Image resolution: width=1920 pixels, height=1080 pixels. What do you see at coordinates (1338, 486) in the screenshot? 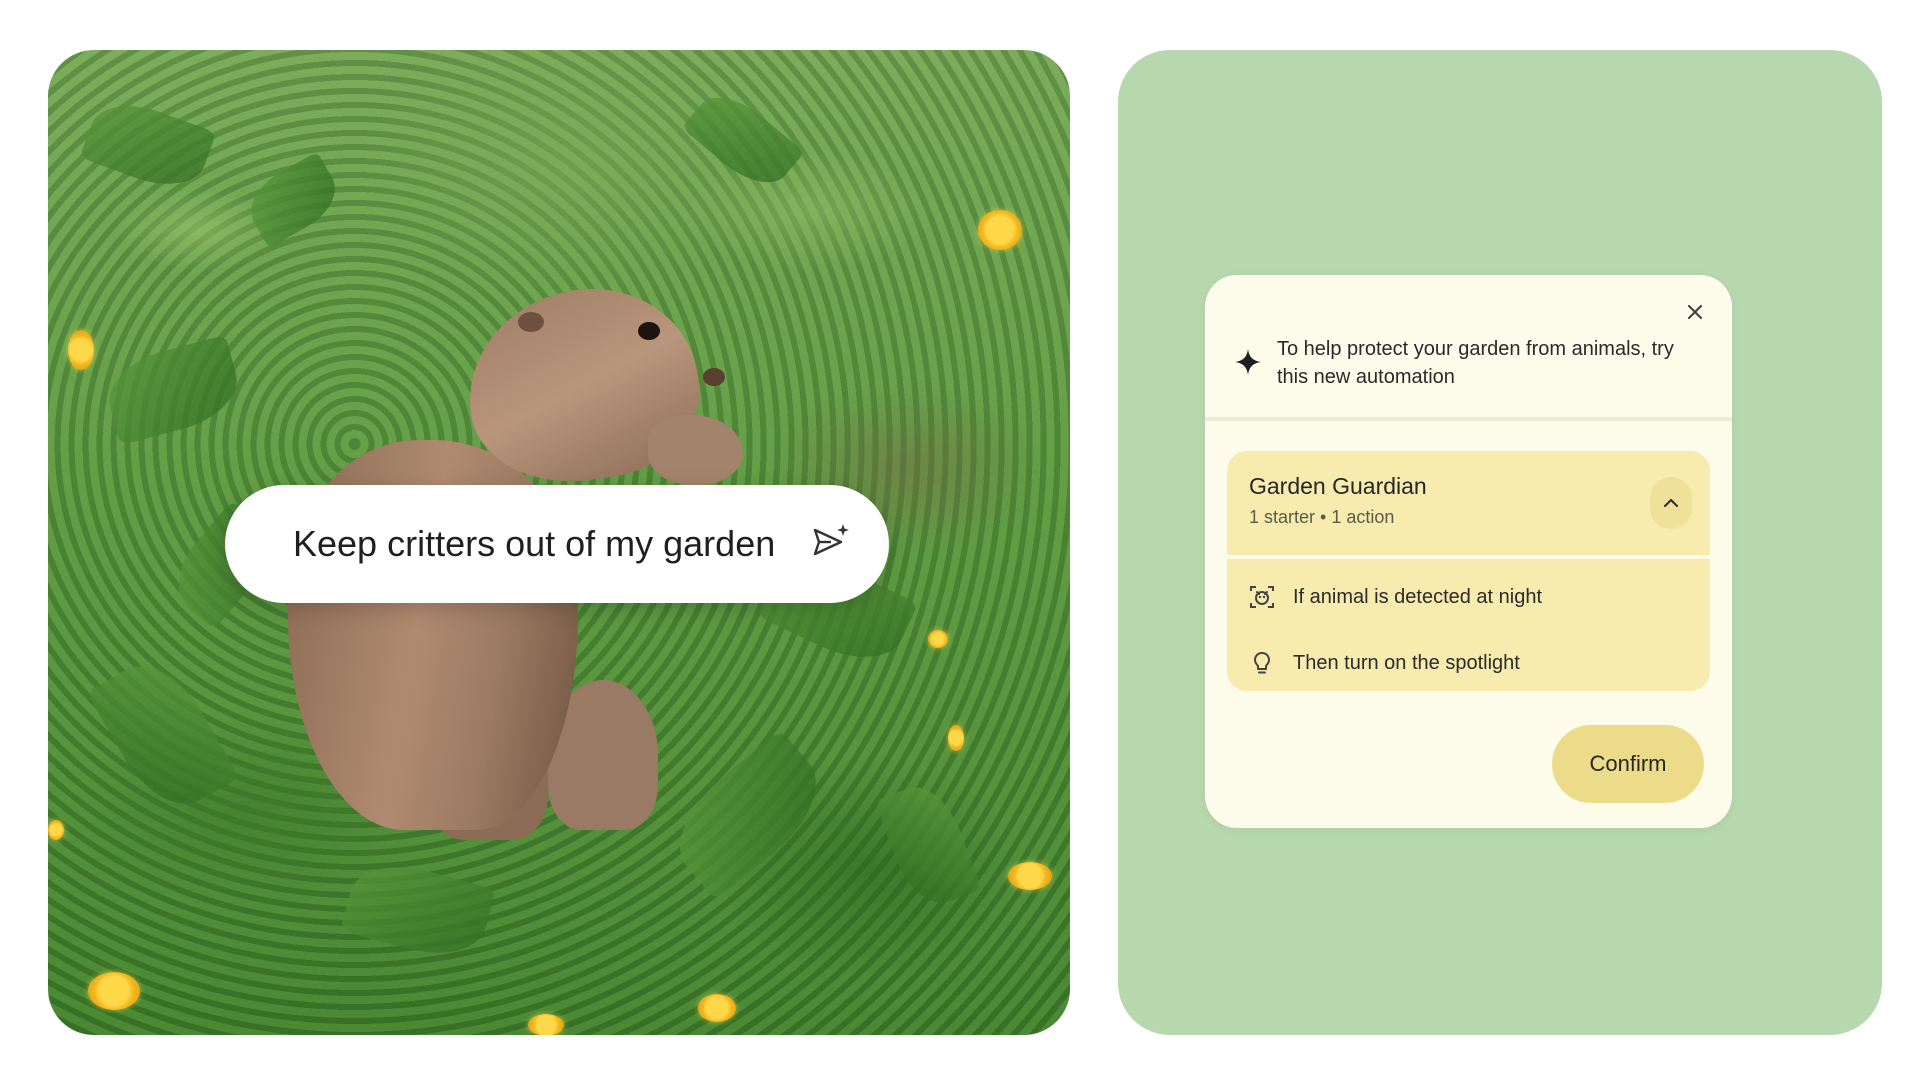
I see `automation-title: Garden Guardian` at bounding box center [1338, 486].